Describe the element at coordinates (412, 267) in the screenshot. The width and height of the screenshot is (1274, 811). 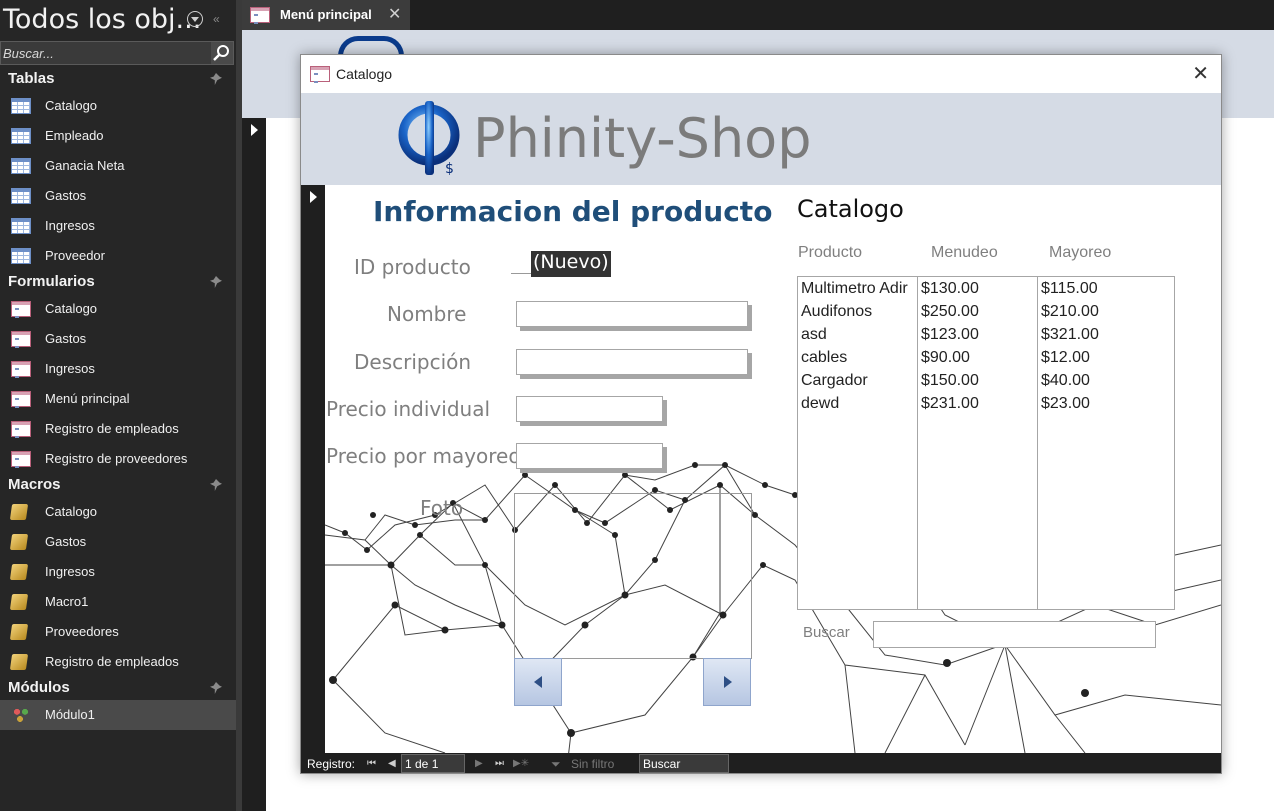
I see `id-producto-label: ID producto` at that location.